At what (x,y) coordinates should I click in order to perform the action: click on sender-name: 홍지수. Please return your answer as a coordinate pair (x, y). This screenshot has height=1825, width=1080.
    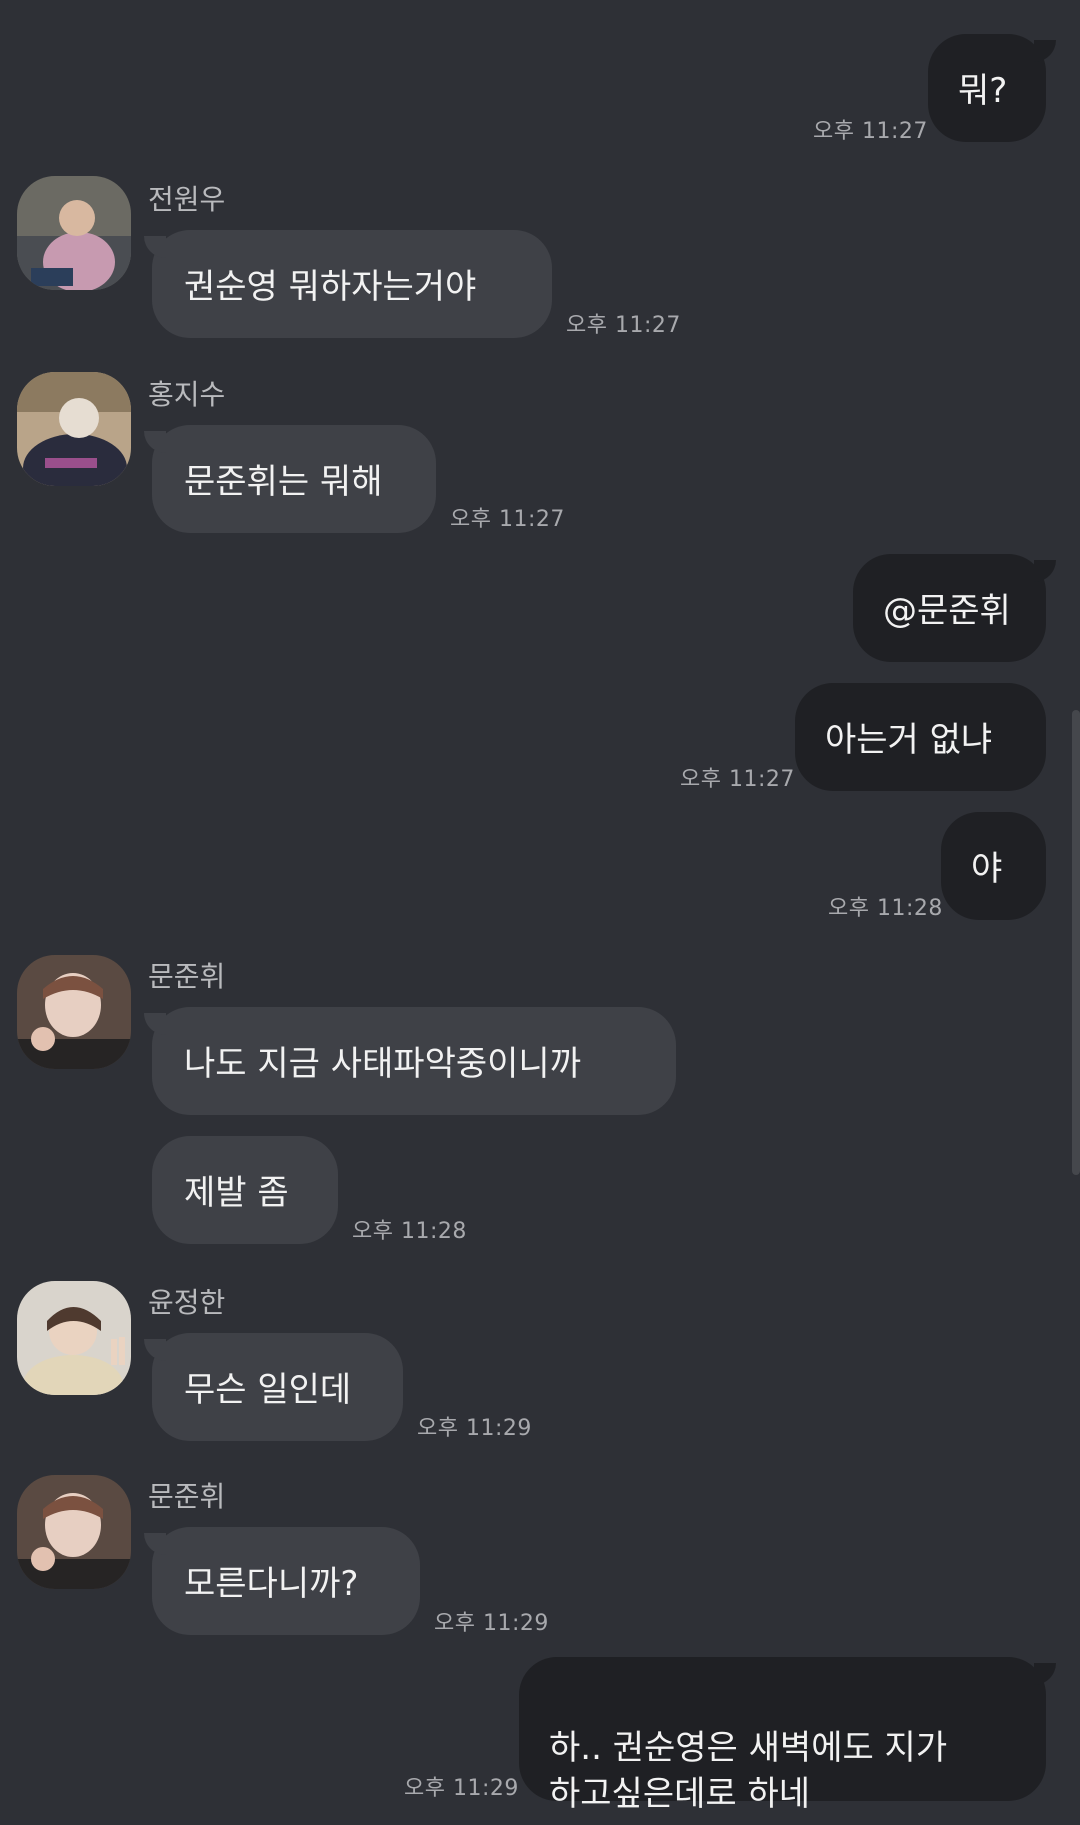
    Looking at the image, I should click on (187, 394).